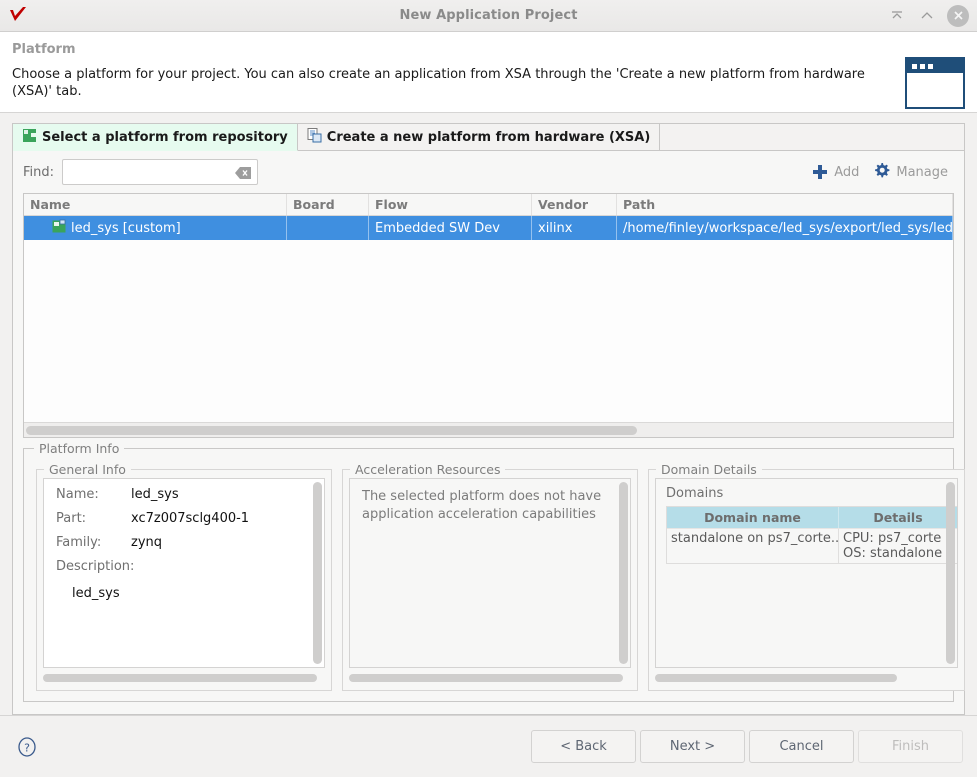 The height and width of the screenshot is (777, 977). Describe the element at coordinates (96, 593) in the screenshot. I see `description-value: led_sys` at that location.